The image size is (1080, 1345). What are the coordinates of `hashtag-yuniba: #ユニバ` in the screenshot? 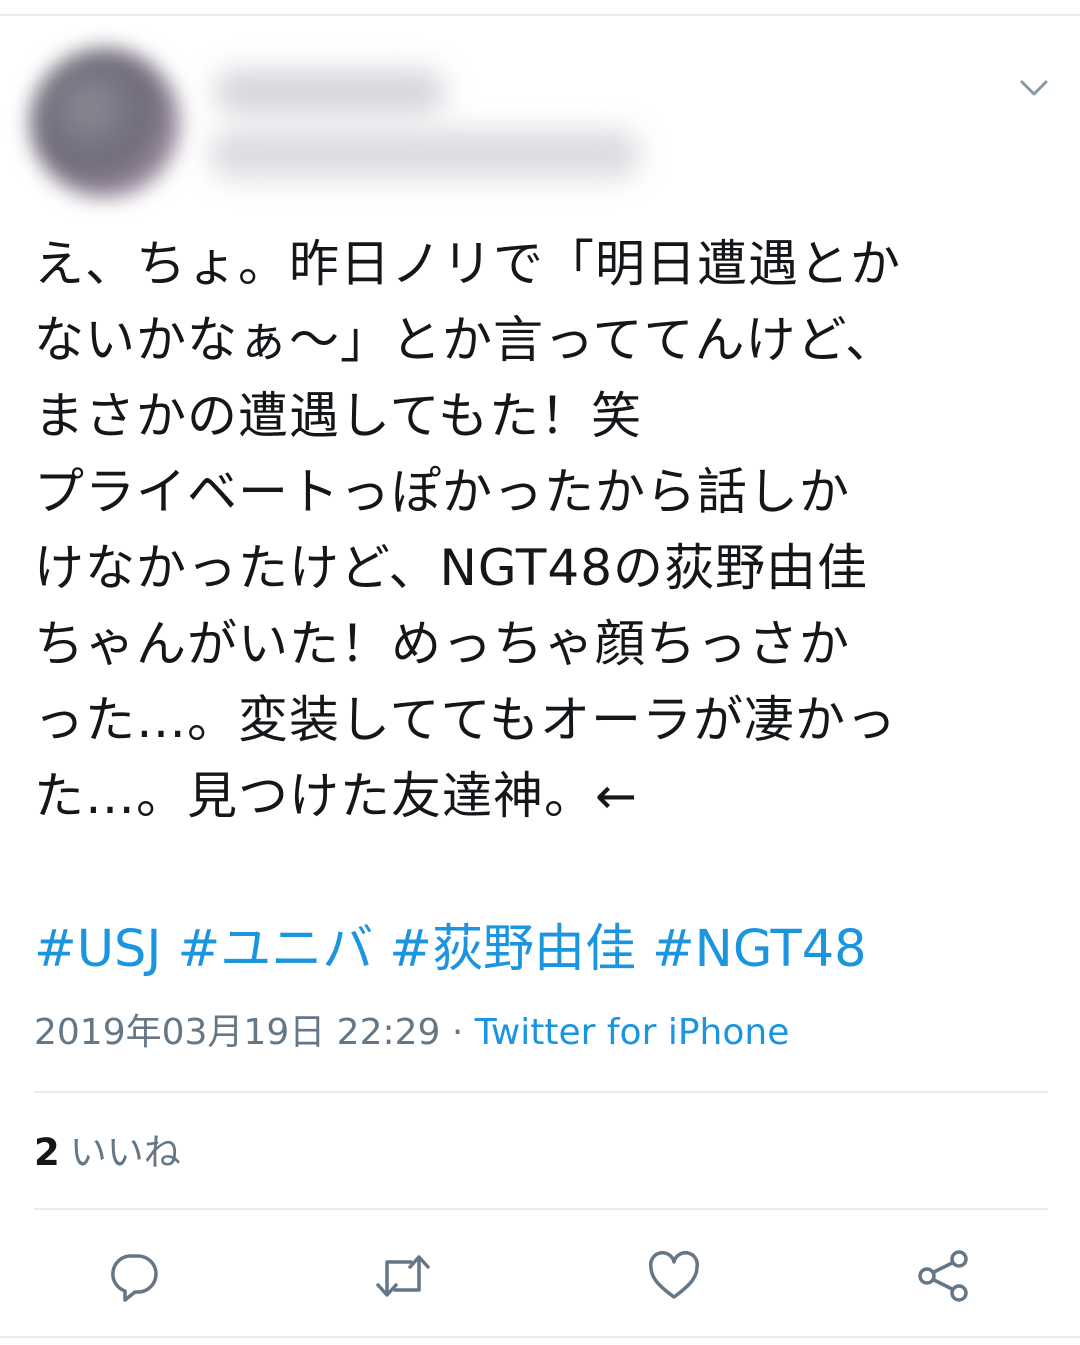 It's located at (275, 949).